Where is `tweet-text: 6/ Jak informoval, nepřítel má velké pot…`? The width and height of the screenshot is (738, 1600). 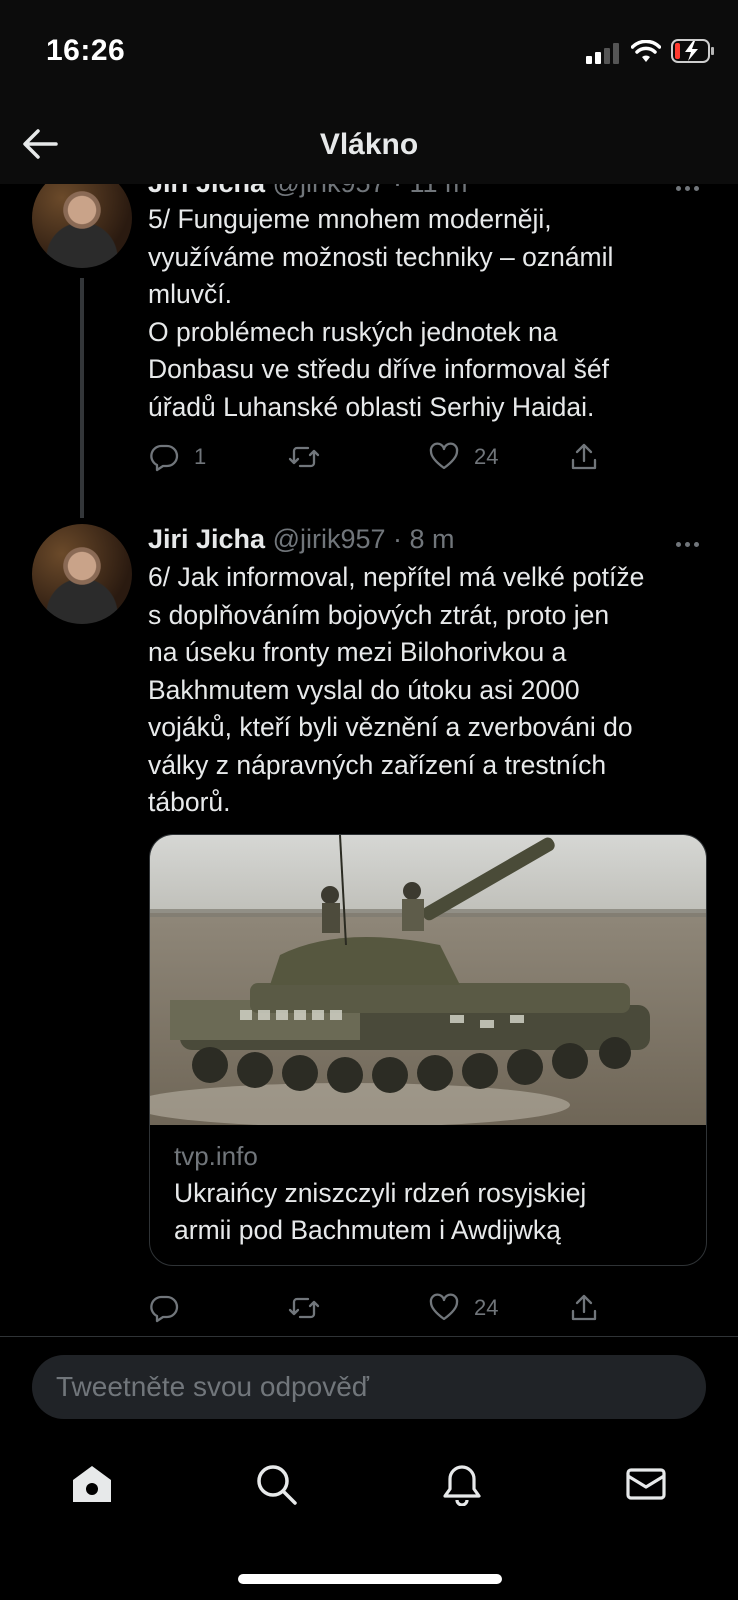
tweet-text: 6/ Jak informoval, nepřítel má velké pot… is located at coordinates (396, 689).